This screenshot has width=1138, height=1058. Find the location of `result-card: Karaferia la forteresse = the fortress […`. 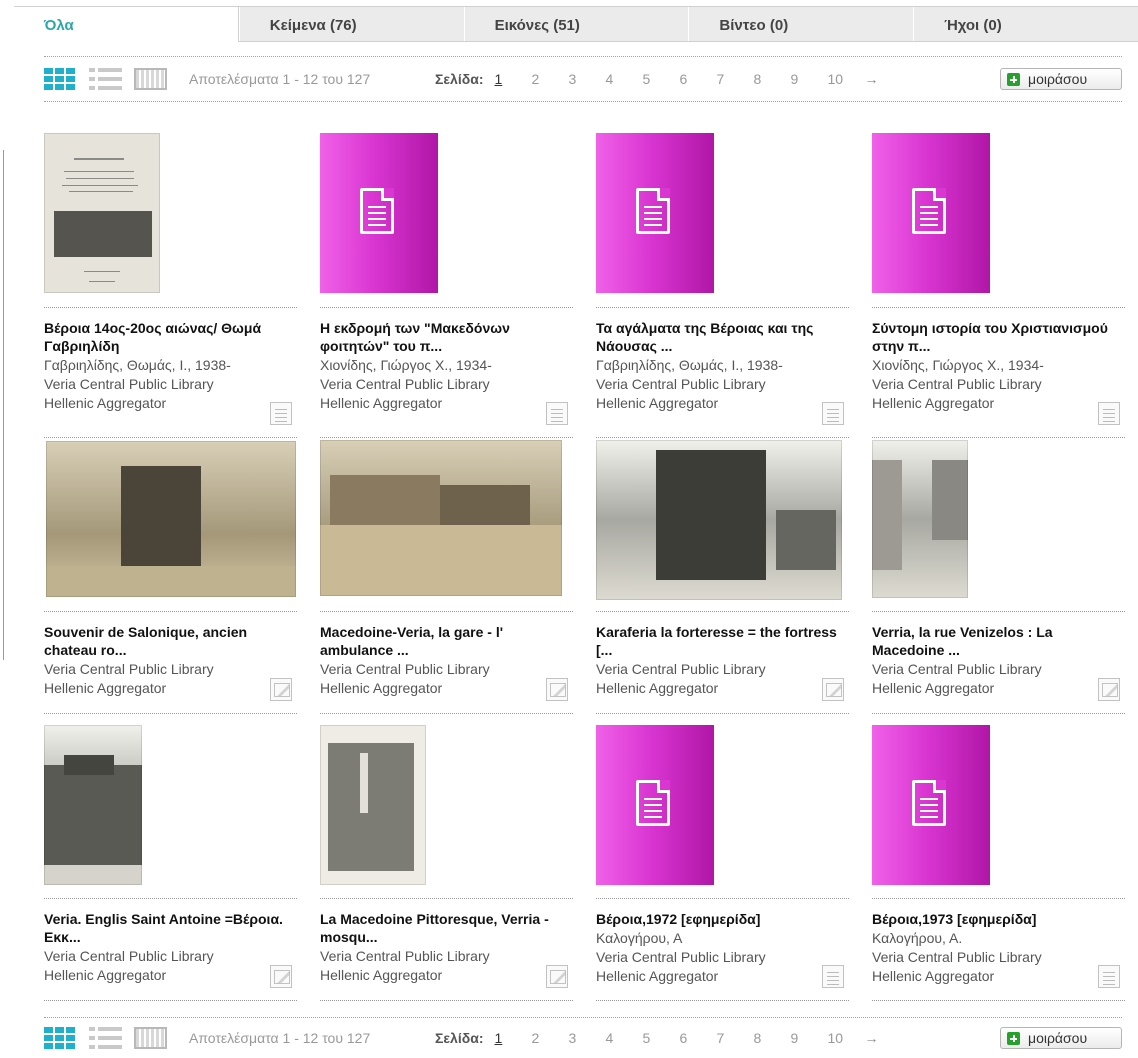

result-card: Karaferia la forteresse = the fortress [… is located at coordinates (722, 662).